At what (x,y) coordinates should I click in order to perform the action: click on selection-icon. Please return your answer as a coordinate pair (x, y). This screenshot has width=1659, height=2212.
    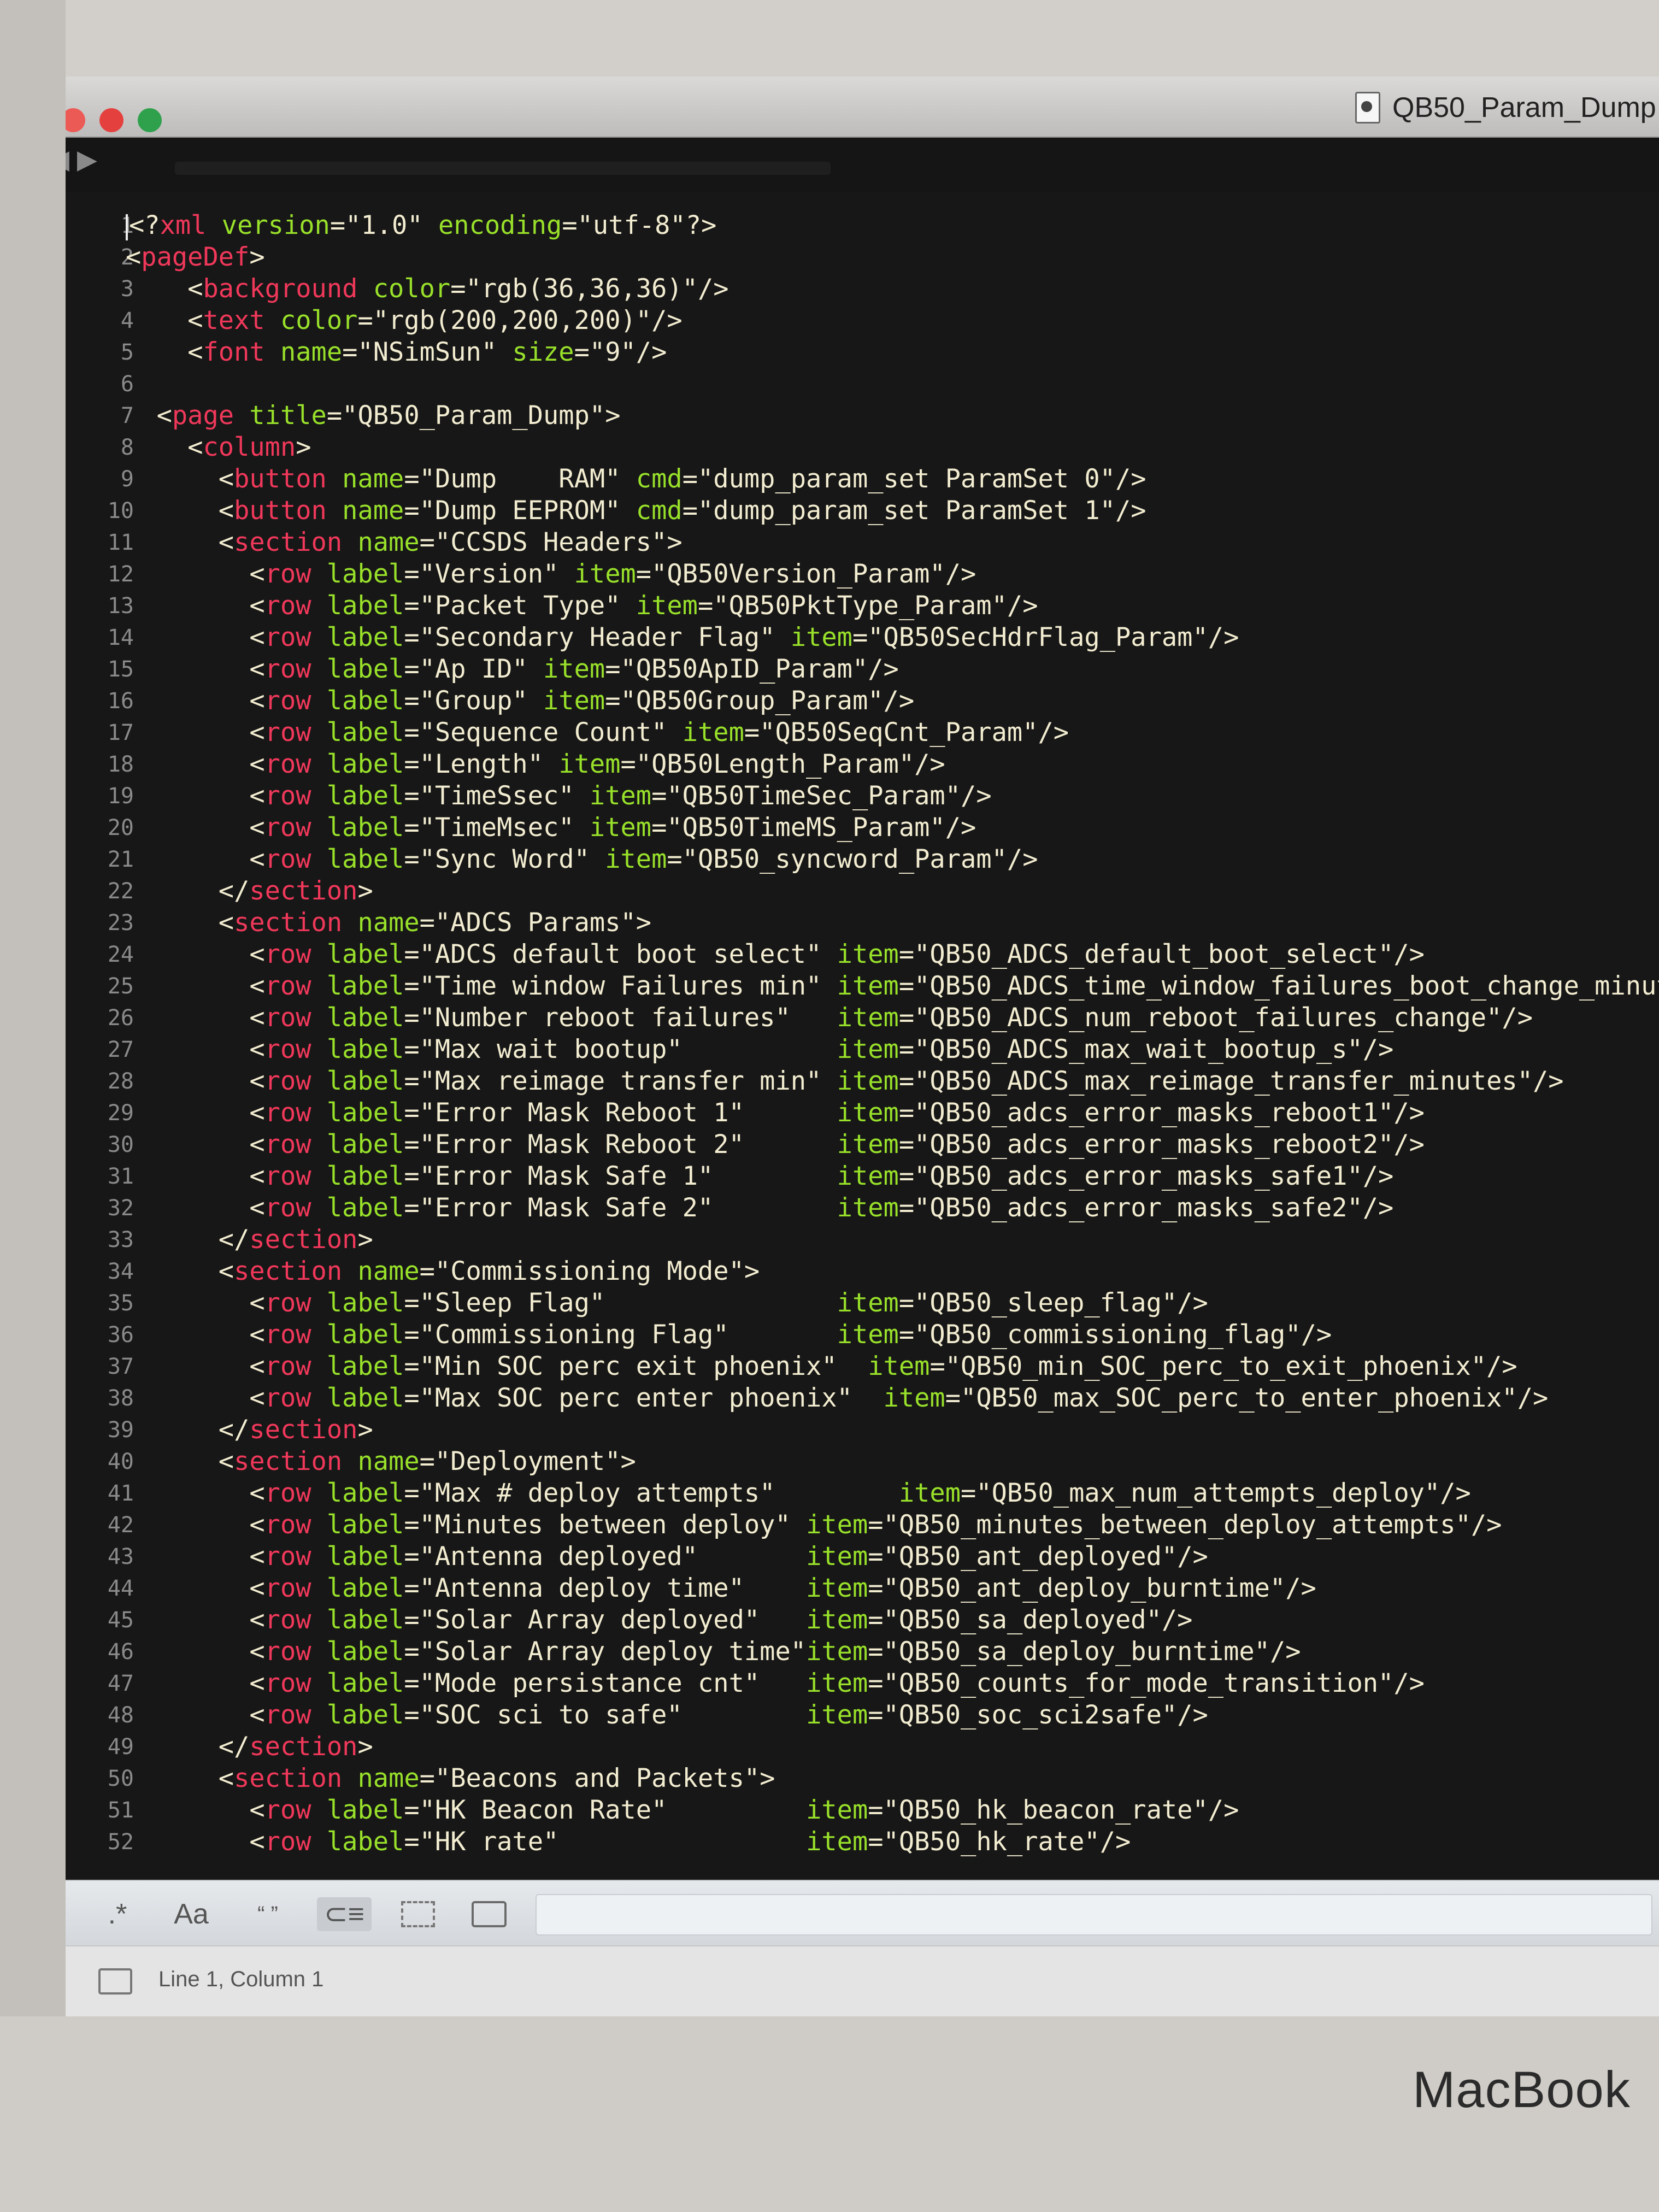
    Looking at the image, I should click on (418, 1914).